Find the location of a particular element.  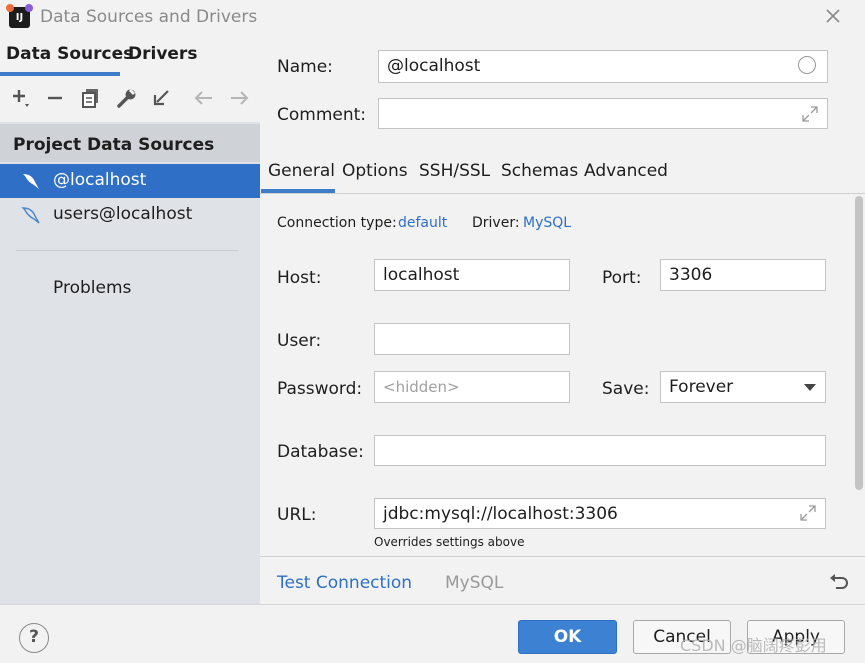

watermark: CSDN @脑阔疼彭用 is located at coordinates (753, 645).